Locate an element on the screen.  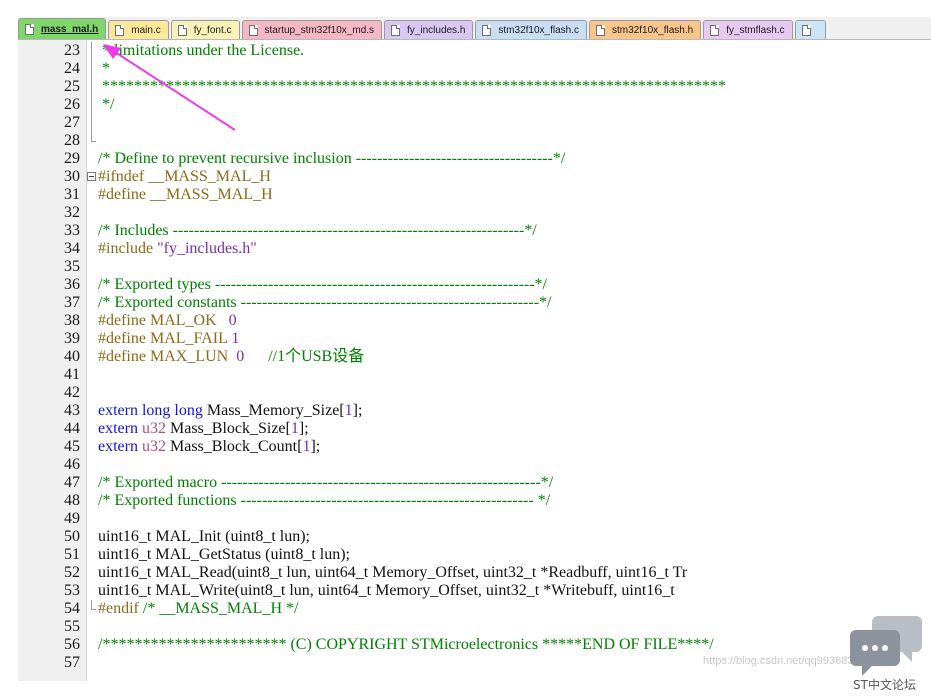
code-token: u32 is located at coordinates (155, 446).